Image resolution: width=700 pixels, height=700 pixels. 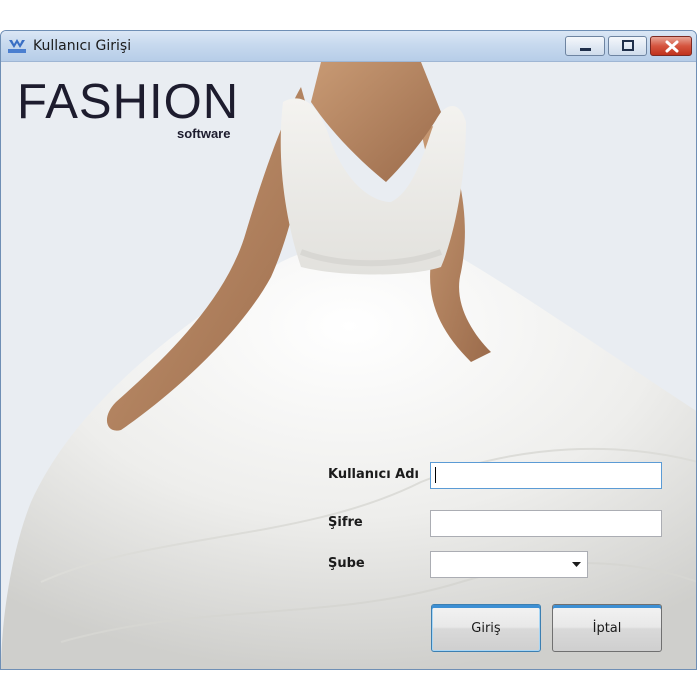 What do you see at coordinates (82, 46) in the screenshot?
I see `window-title: Kullanıcı Girişi` at bounding box center [82, 46].